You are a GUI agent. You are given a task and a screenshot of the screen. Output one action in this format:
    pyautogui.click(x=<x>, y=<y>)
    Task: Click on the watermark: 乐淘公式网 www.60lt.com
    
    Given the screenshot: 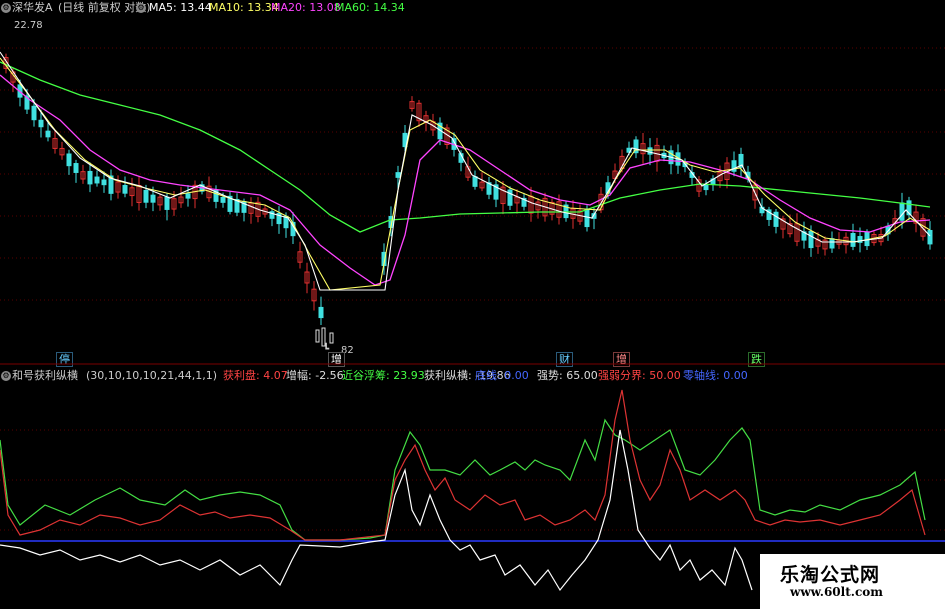 What is the action you would take?
    pyautogui.click(x=852, y=581)
    